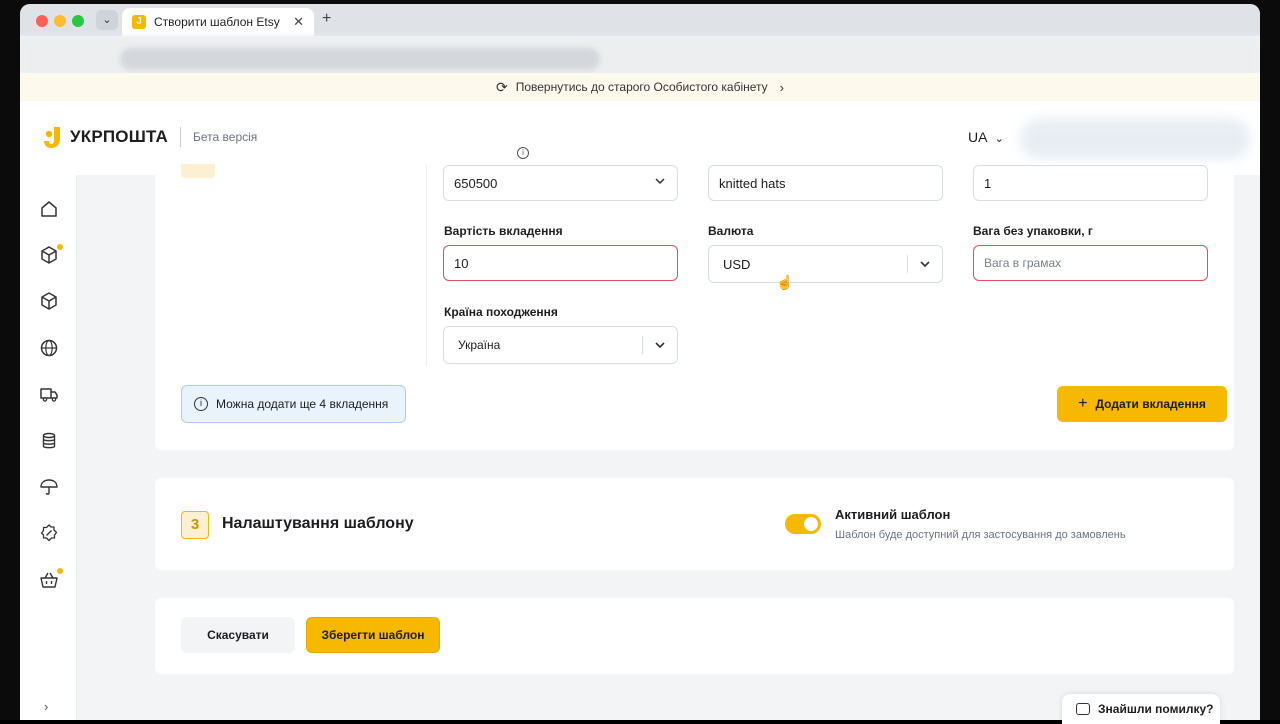 This screenshot has width=1280, height=724. Describe the element at coordinates (1090, 183) in the screenshot. I see `quantity-field: 1` at that location.